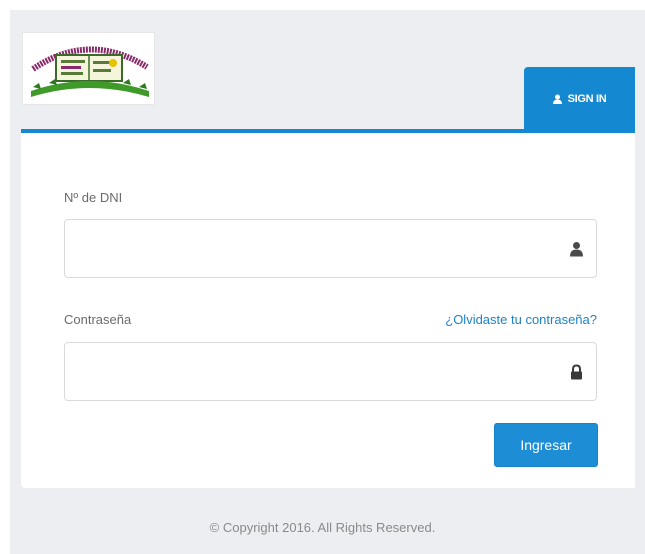 The width and height of the screenshot is (645, 554). I want to click on password-input, so click(330, 371).